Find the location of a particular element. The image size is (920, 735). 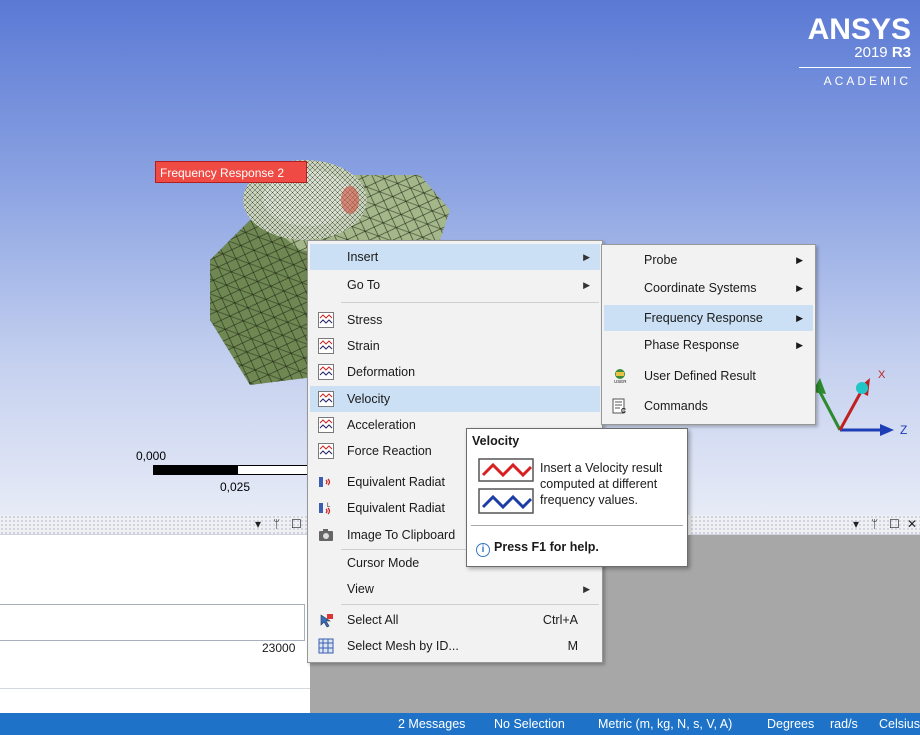

scale-ruler: 0,000 0,025 is located at coordinates (220, 472).